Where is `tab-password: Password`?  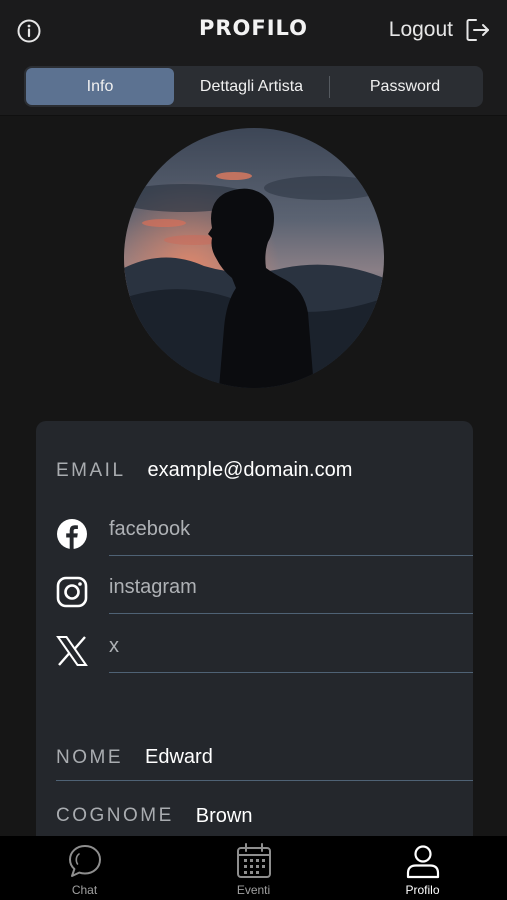 tab-password: Password is located at coordinates (405, 86).